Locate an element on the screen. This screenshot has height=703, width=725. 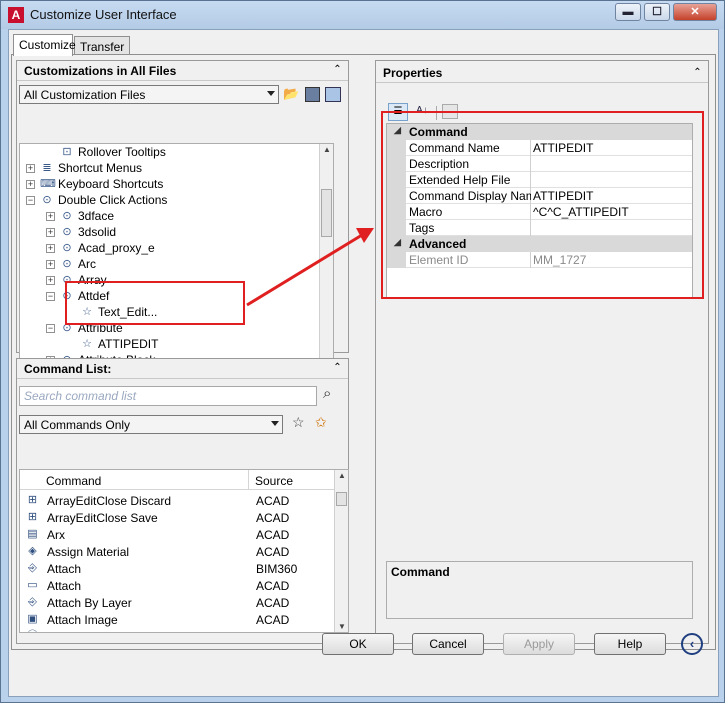
col-source-header: Source is located at coordinates (274, 481).